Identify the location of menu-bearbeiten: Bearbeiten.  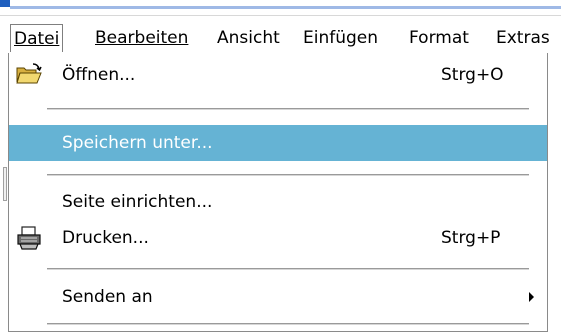
(141, 38).